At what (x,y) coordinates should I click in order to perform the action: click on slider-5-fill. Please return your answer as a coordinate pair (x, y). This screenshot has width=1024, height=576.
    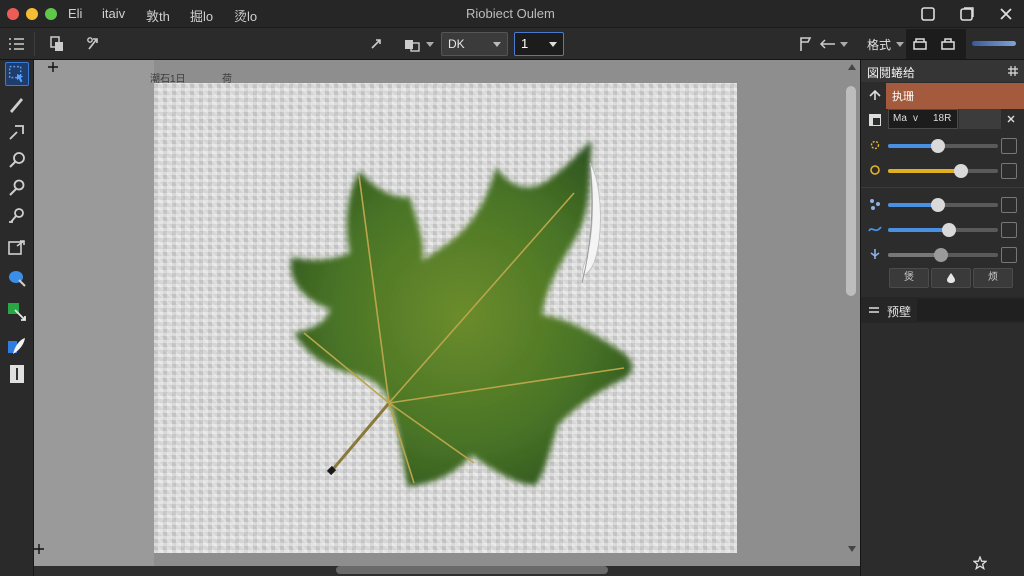
    Looking at the image, I should click on (914, 255).